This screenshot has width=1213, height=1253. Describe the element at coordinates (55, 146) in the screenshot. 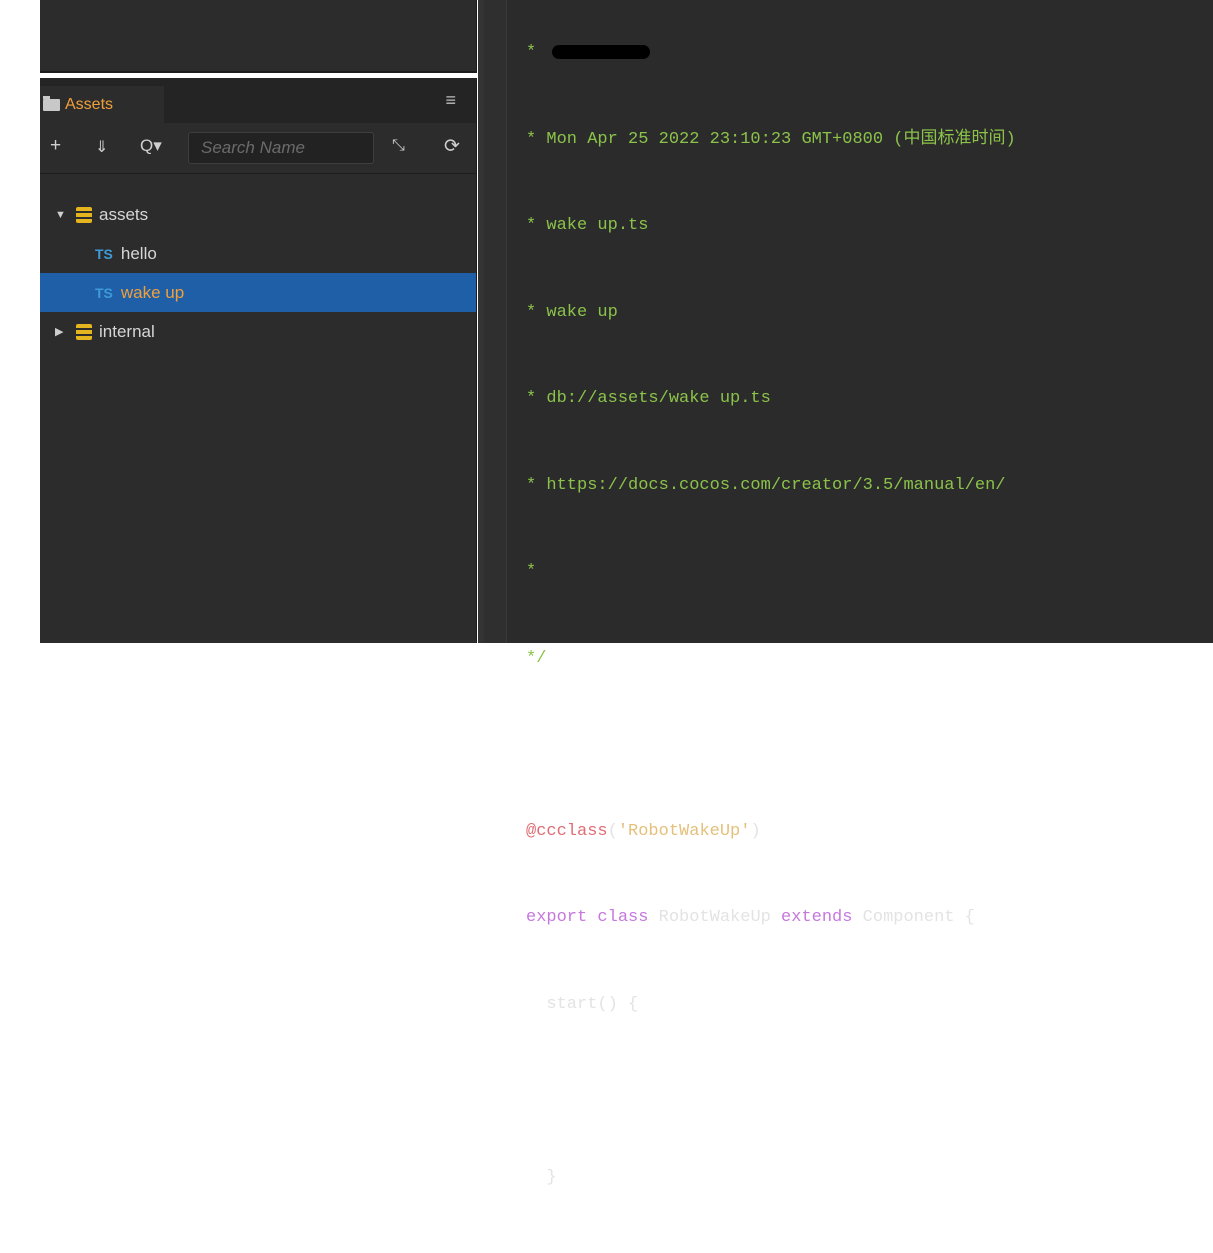

I see `add-icon: +` at that location.